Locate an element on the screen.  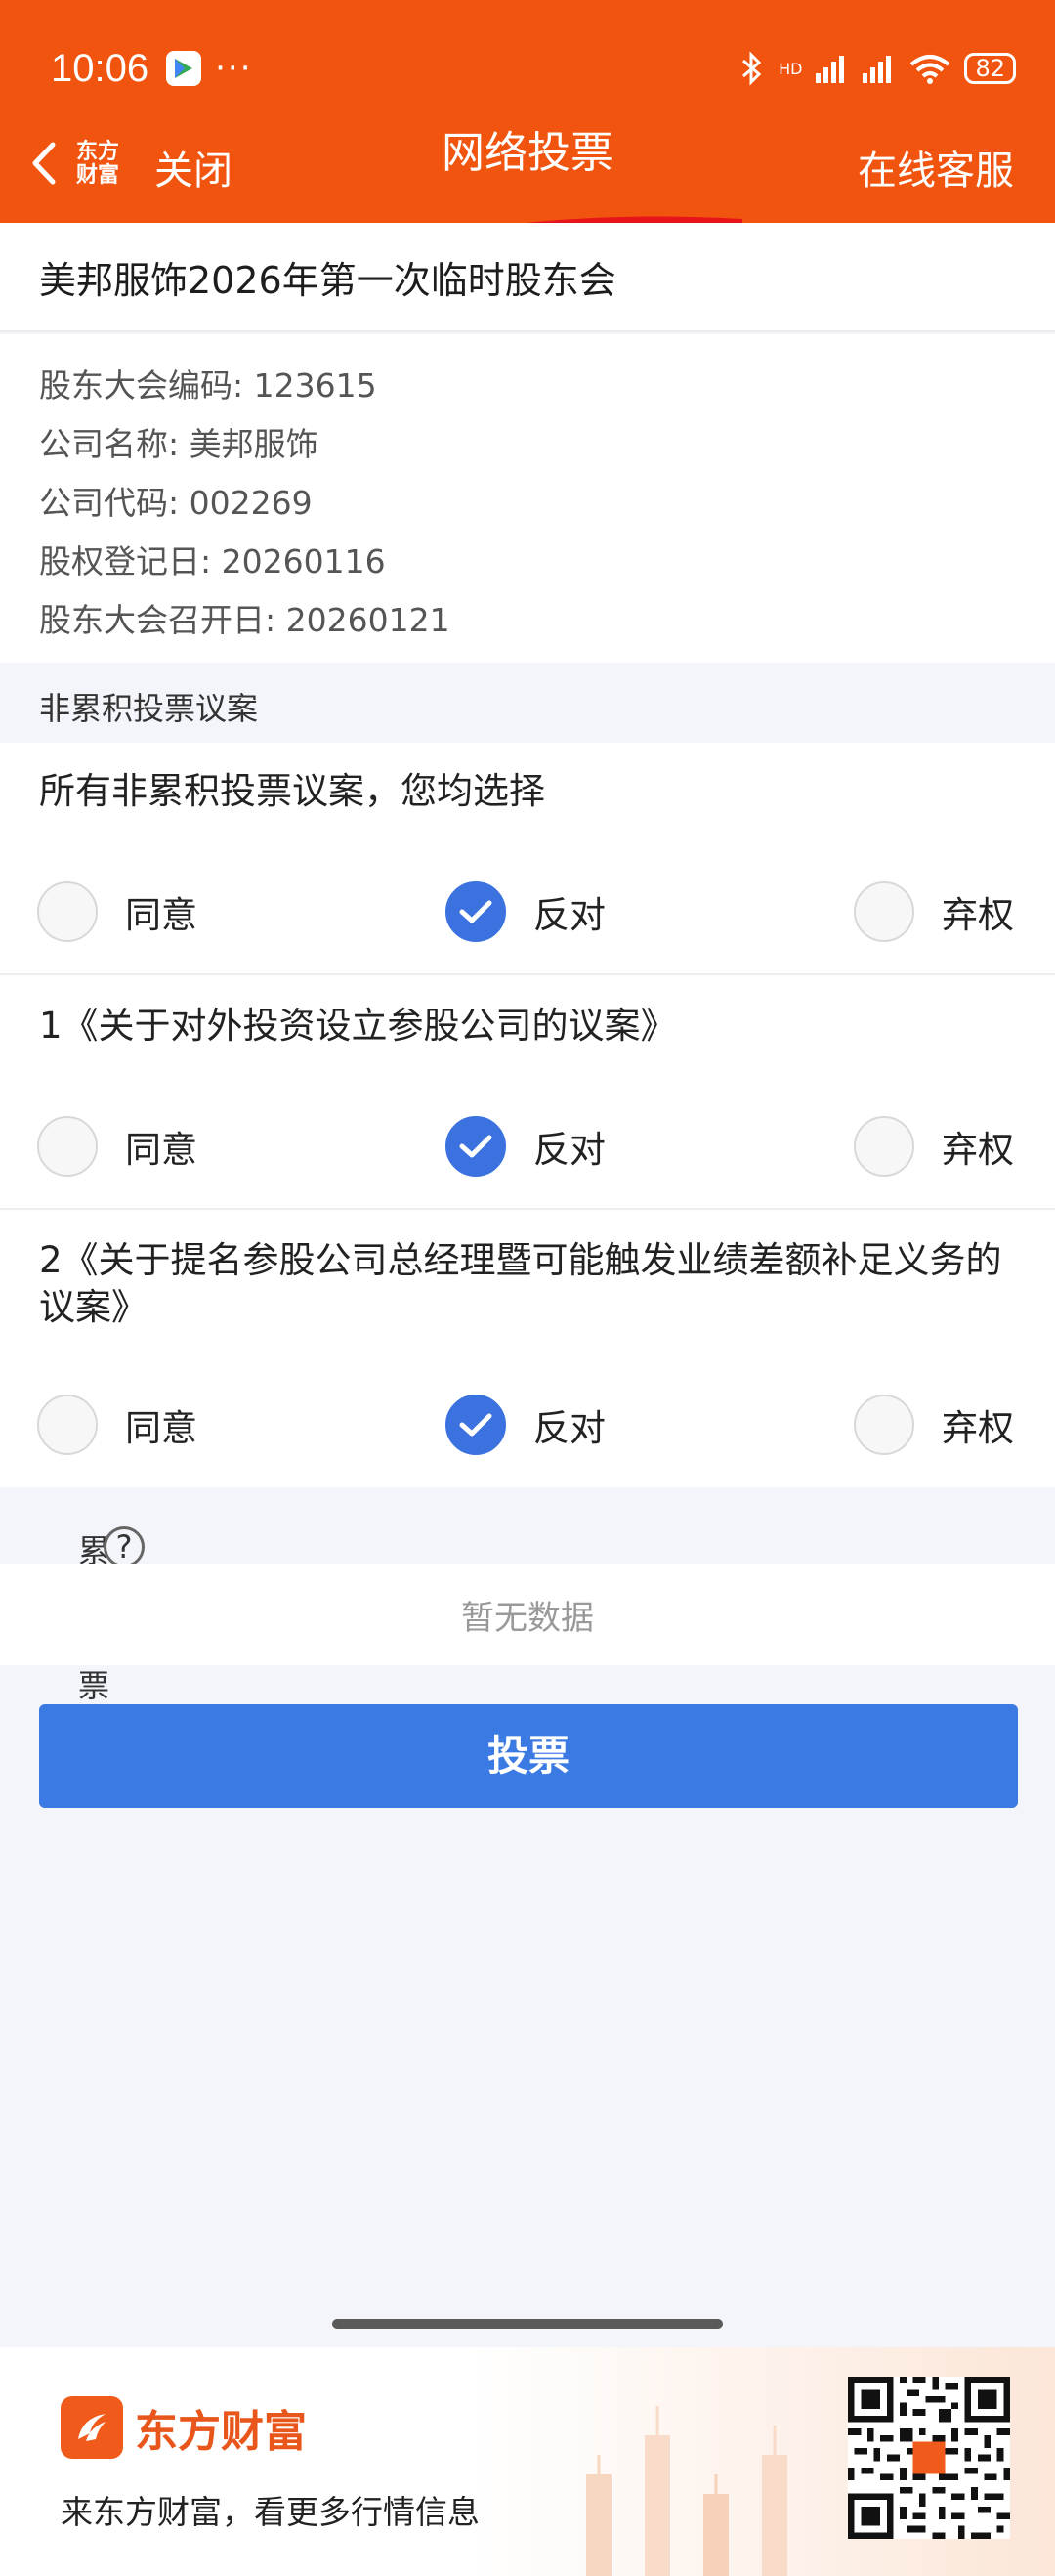
proposal-1-text: 1《关于对外投资设立参股公司的议案》 is located at coordinates (358, 1026).